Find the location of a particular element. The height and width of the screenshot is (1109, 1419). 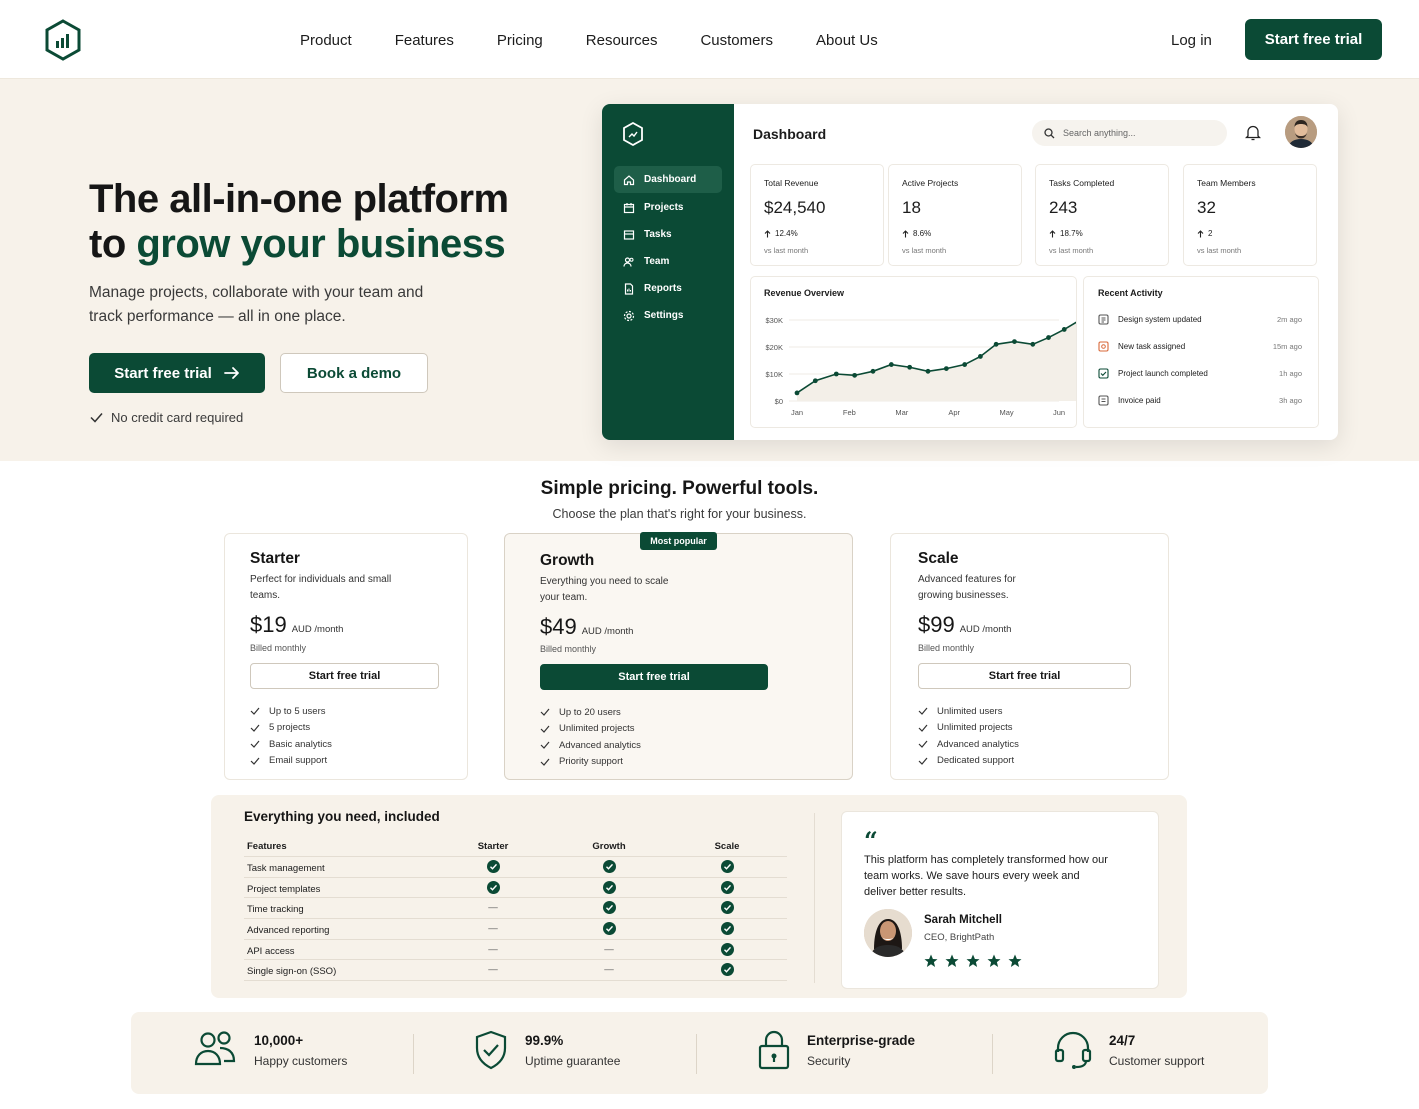

sidebar-label: Team is located at coordinates (657, 261).